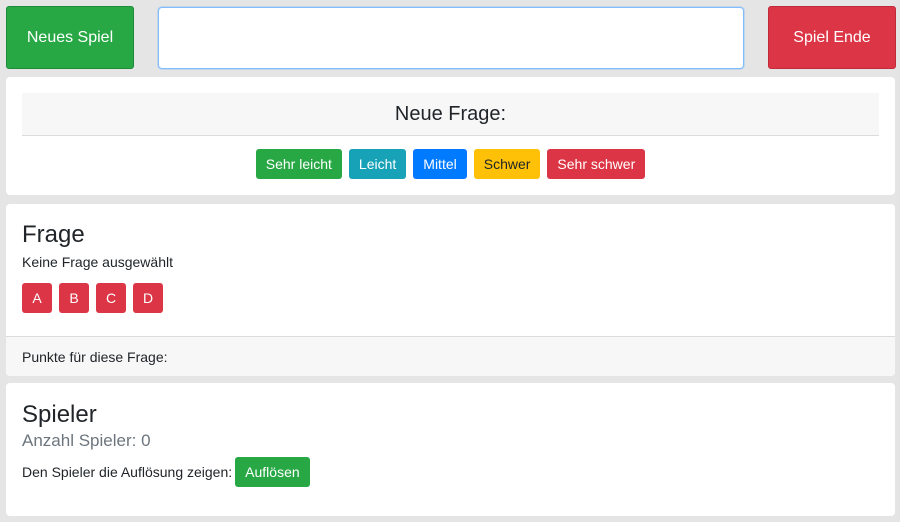 This screenshot has width=900, height=522. What do you see at coordinates (450, 114) in the screenshot?
I see `new-question-header: Neue Frage:` at bounding box center [450, 114].